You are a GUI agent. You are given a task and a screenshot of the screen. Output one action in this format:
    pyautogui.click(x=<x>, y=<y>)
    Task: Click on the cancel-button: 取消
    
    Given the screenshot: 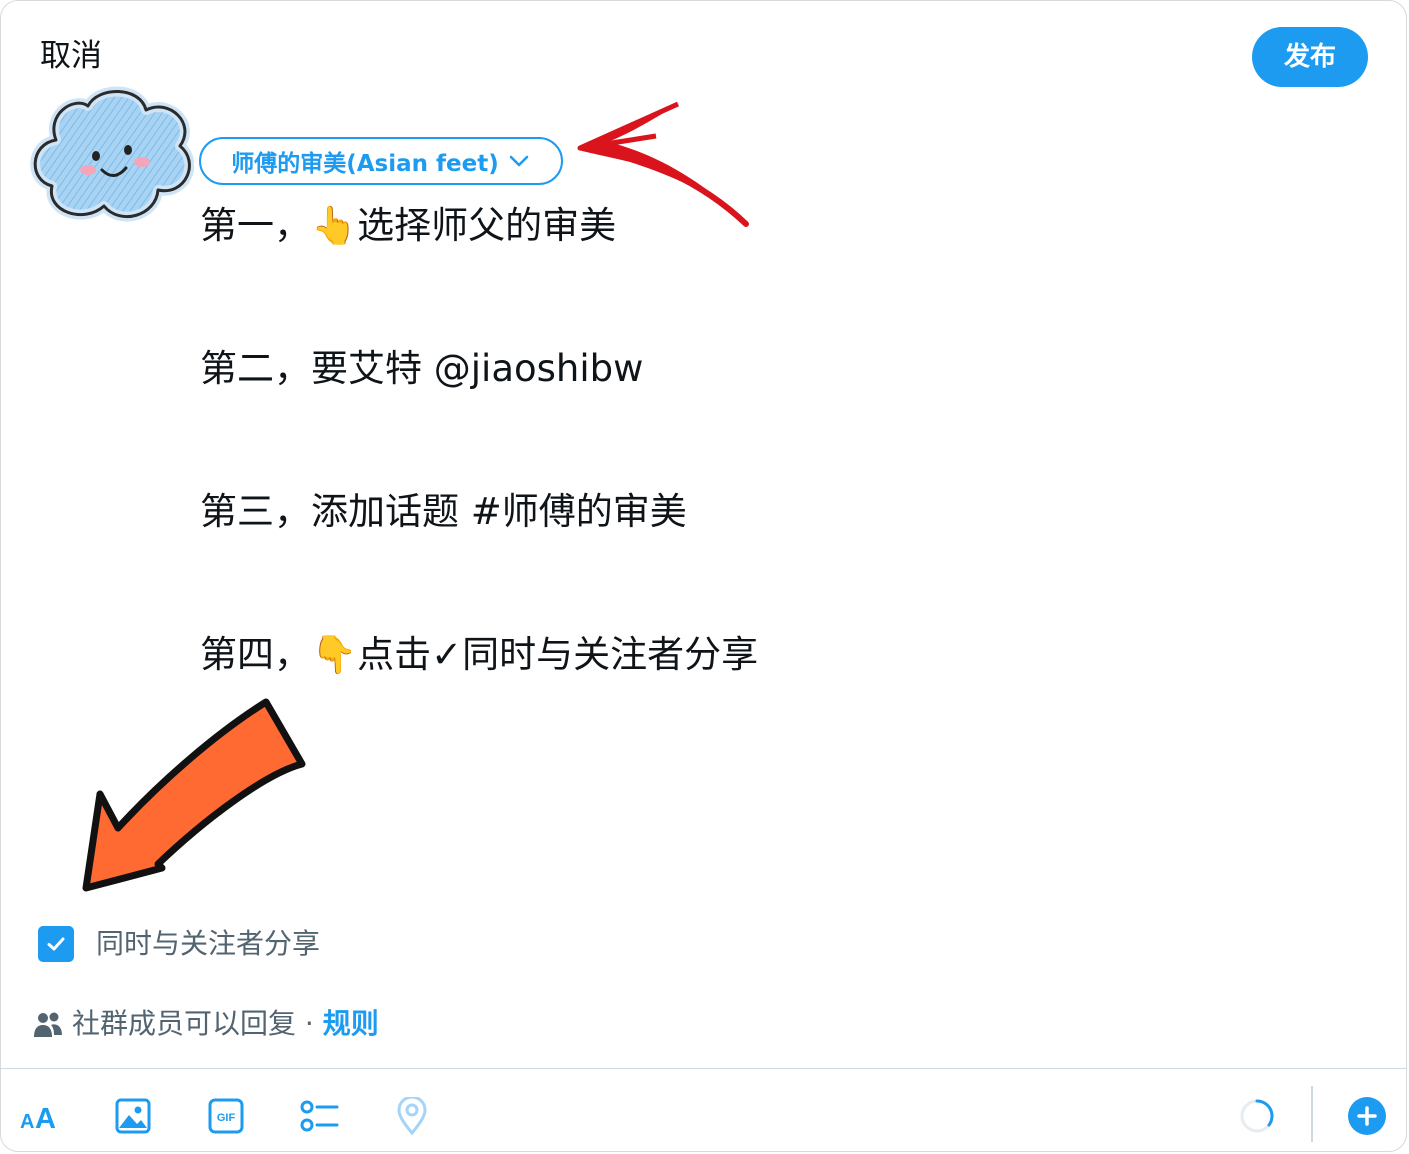 What is the action you would take?
    pyautogui.click(x=71, y=56)
    